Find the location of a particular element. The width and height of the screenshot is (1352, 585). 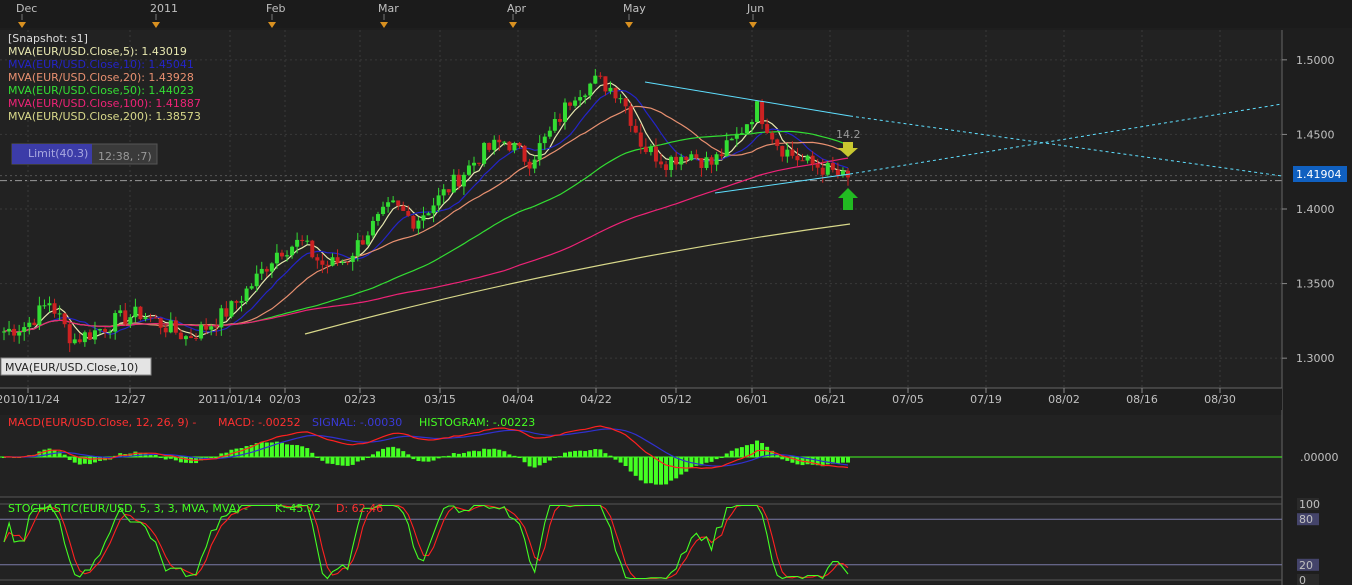

x-axis-label: 02/23 is located at coordinates (360, 399).